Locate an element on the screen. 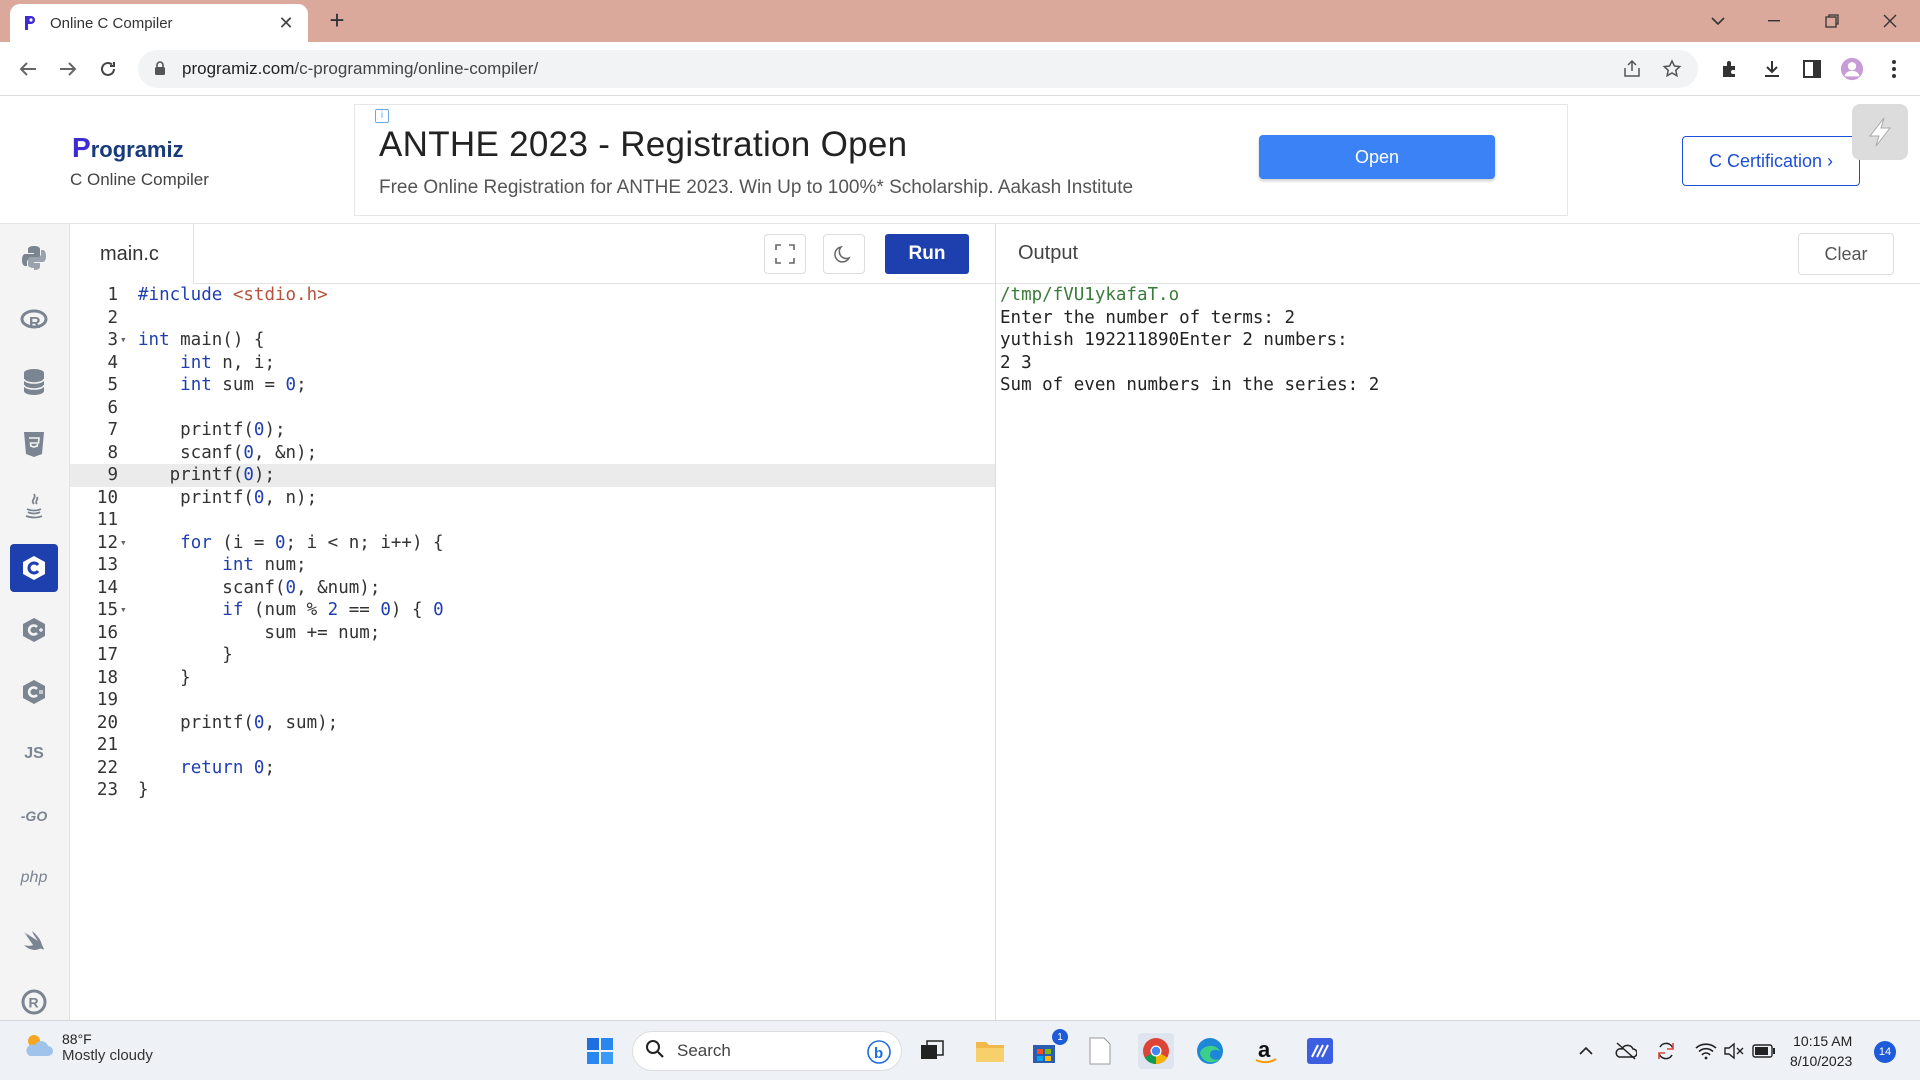 The height and width of the screenshot is (1080, 1920). code-line: 1 #include <stdio.h> is located at coordinates (533, 295).